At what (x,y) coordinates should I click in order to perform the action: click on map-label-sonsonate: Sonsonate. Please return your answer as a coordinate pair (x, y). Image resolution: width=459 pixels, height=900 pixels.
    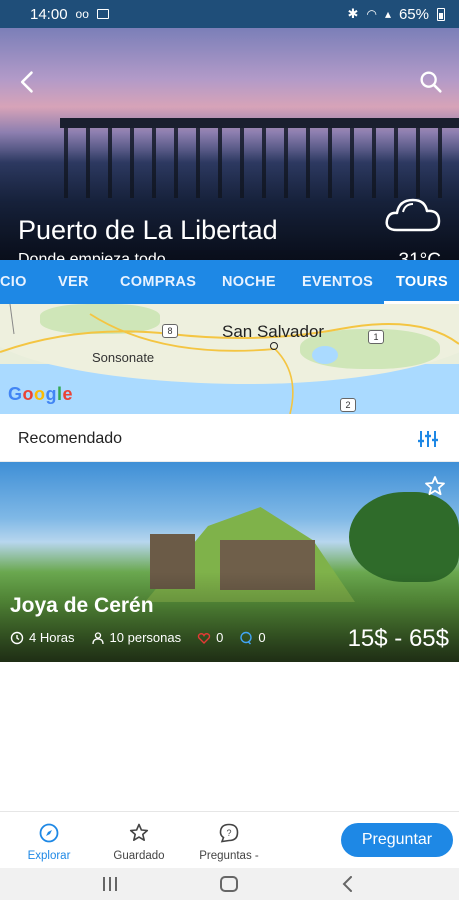
    Looking at the image, I should click on (123, 357).